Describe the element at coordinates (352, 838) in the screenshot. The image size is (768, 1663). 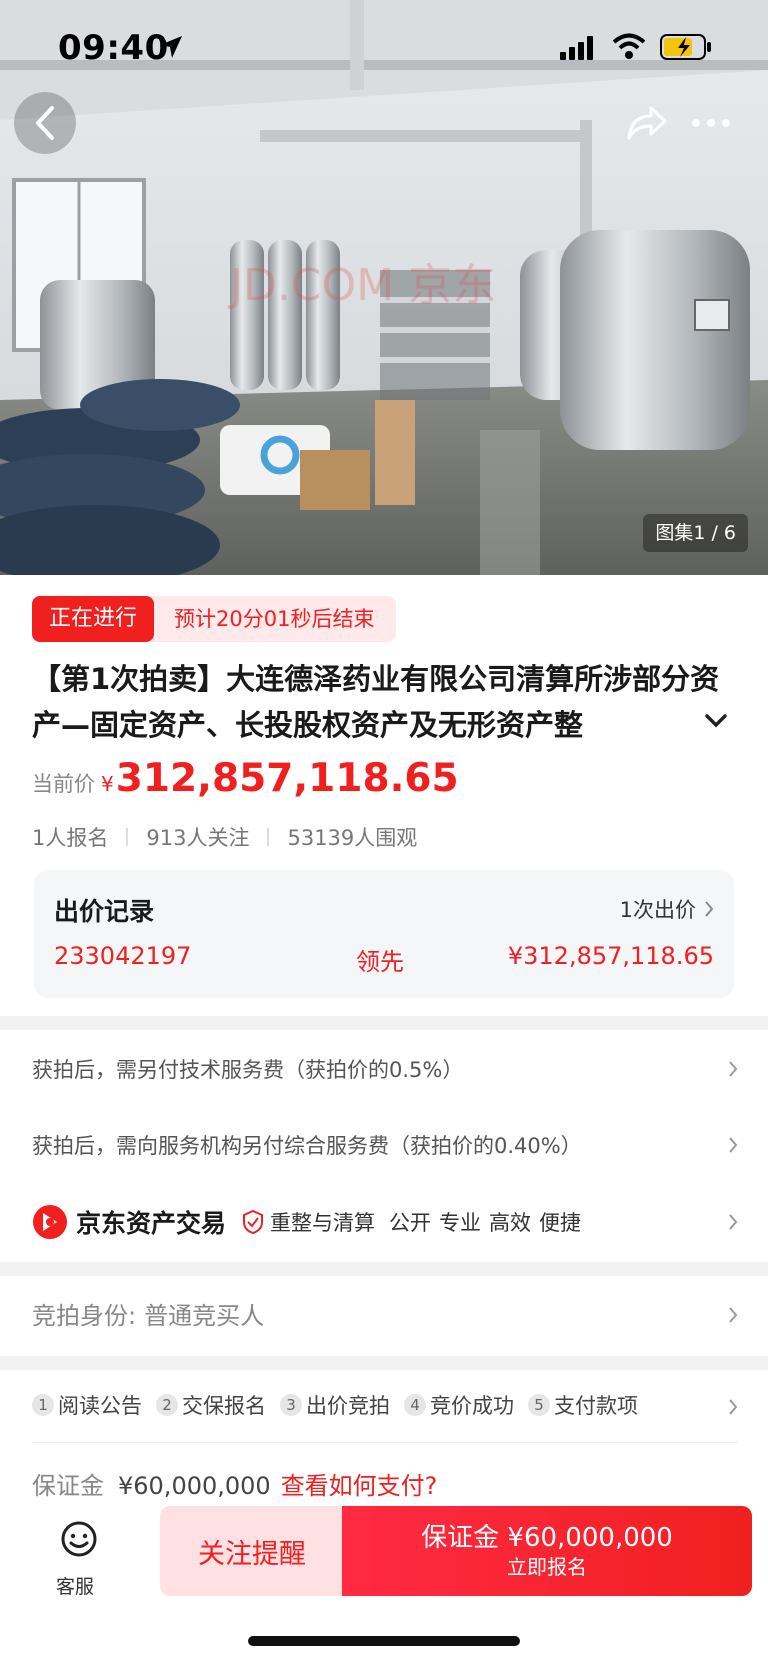
I see `viewer-count: 53139人围观` at that location.